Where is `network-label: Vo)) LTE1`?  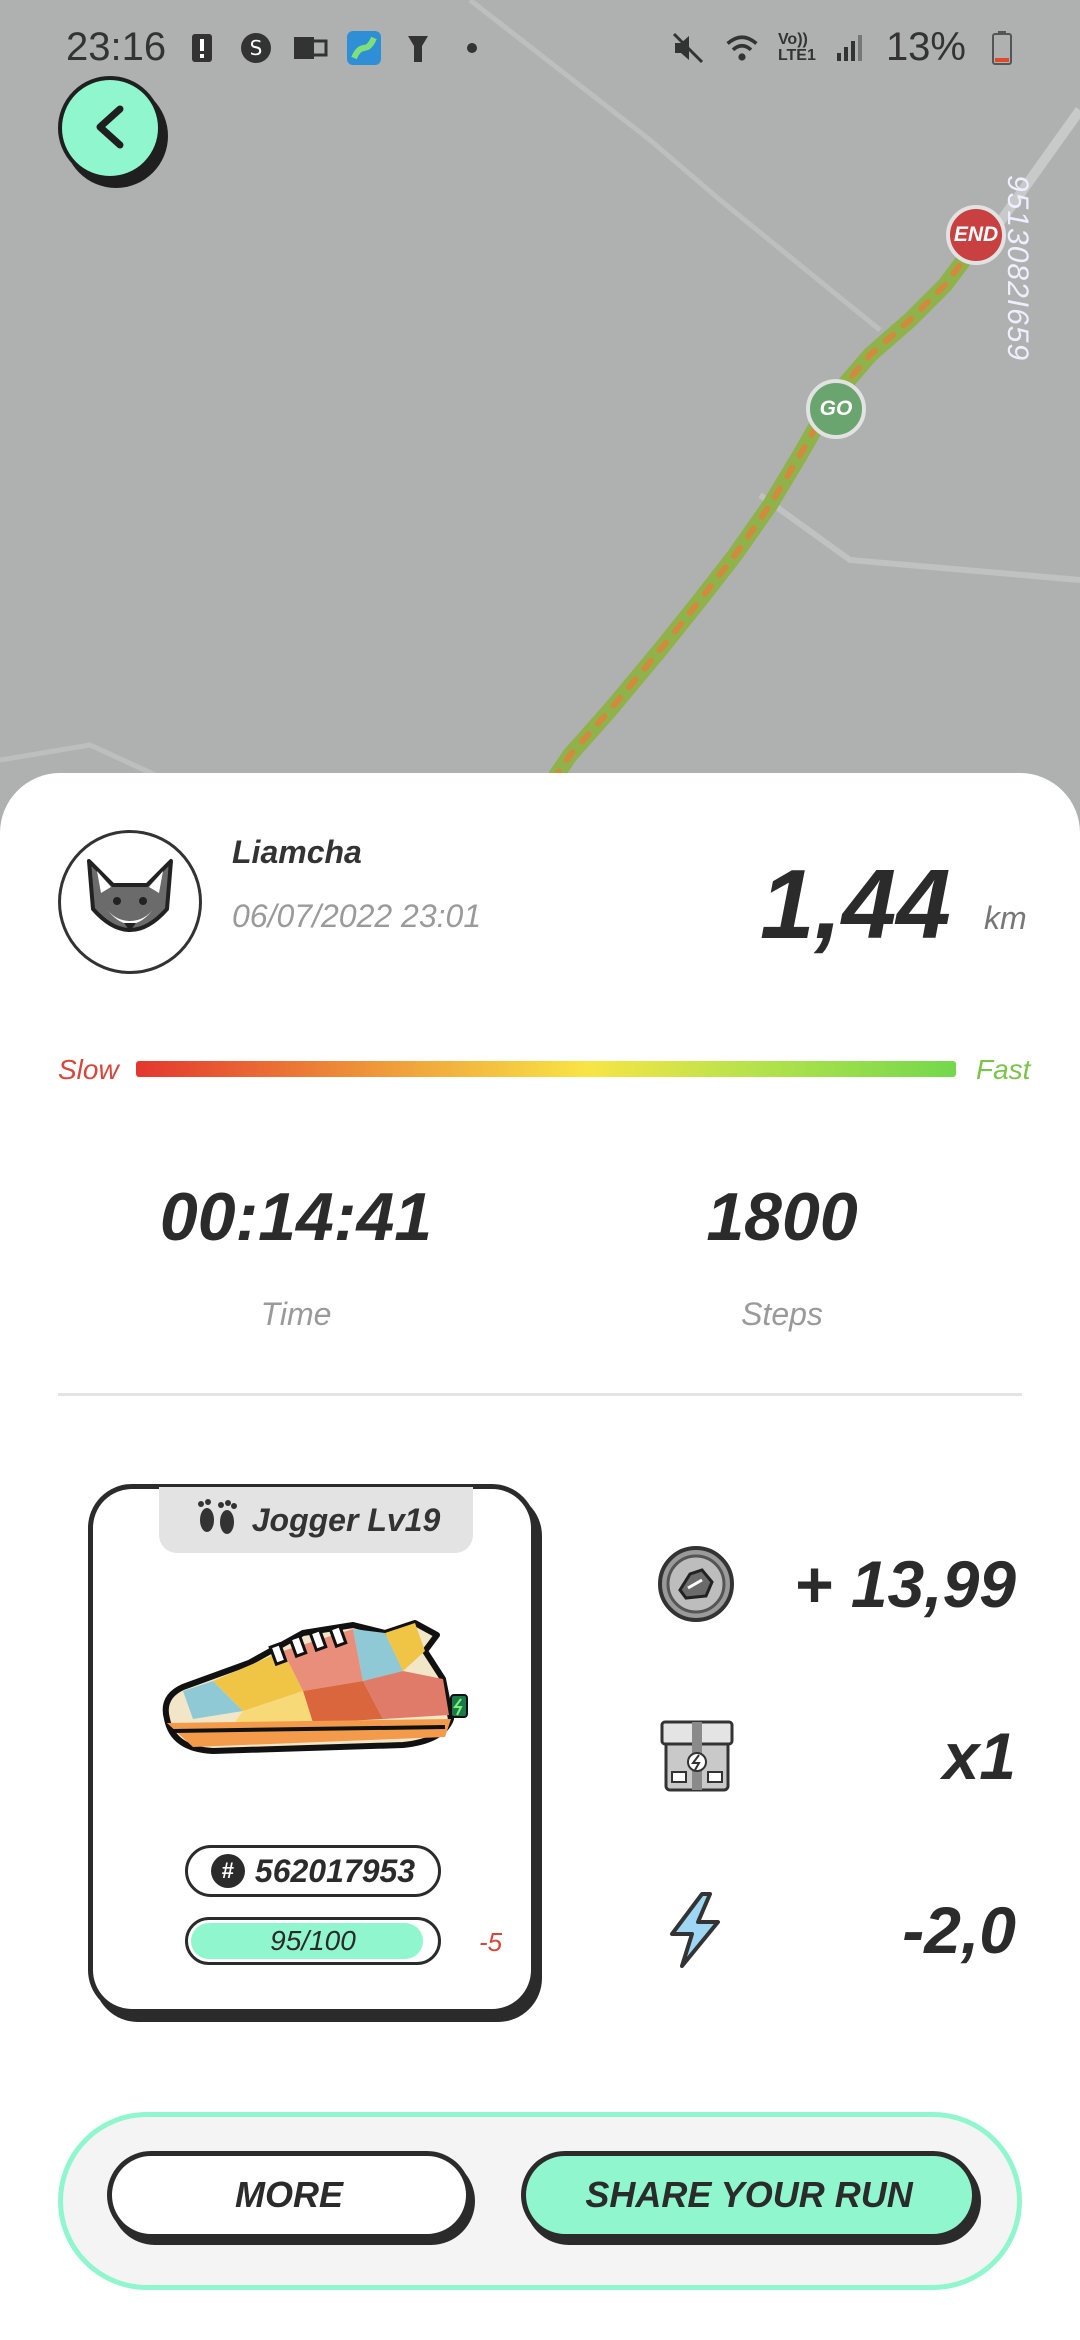 network-label: Vo)) LTE1 is located at coordinates (796, 47).